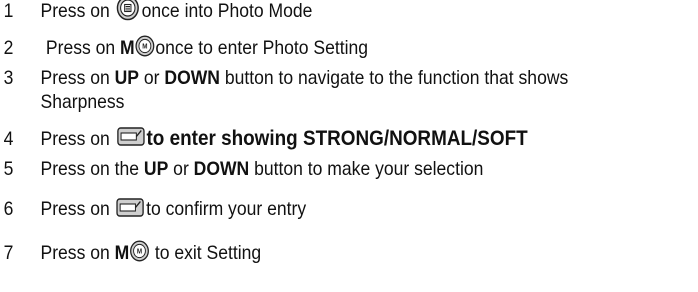  I want to click on step-text-continuation: Sharpness, so click(82, 102).